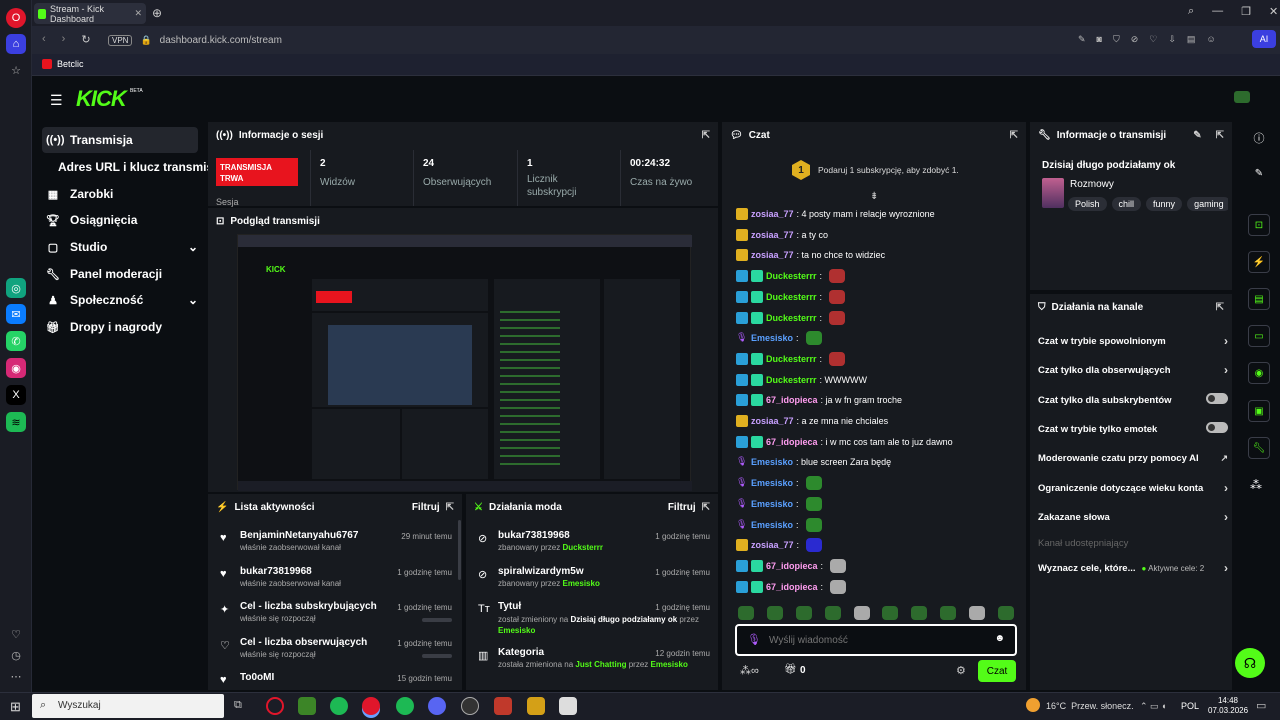 Image resolution: width=1280 pixels, height=720 pixels. I want to click on discord-taskbar-icon, so click(437, 706).